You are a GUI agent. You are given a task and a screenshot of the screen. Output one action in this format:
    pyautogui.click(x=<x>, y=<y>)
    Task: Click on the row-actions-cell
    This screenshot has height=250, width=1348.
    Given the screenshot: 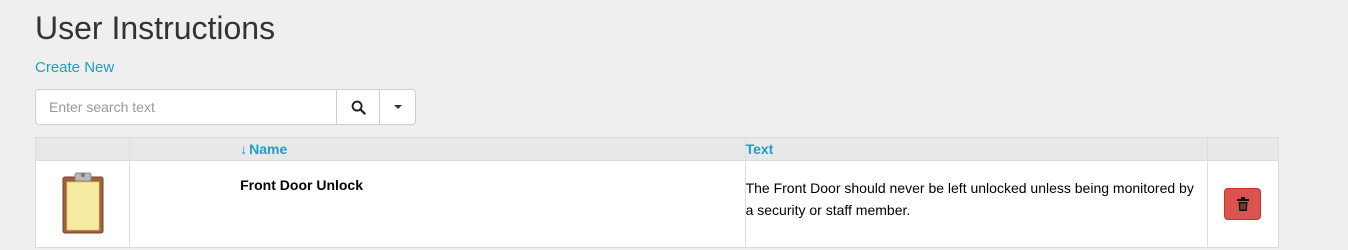 What is the action you would take?
    pyautogui.click(x=1243, y=204)
    